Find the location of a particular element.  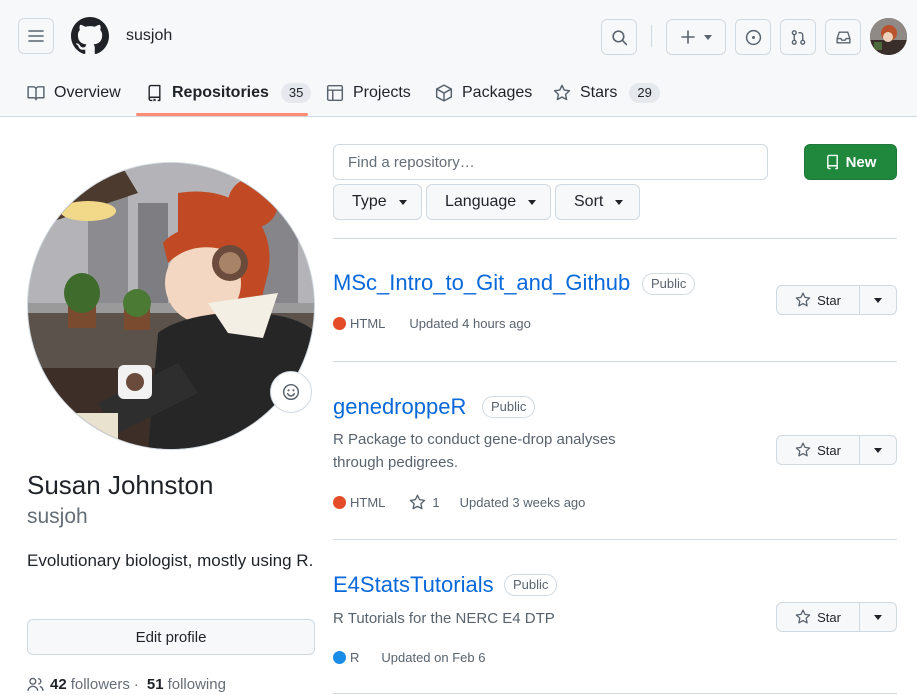

search-icon is located at coordinates (619, 37).